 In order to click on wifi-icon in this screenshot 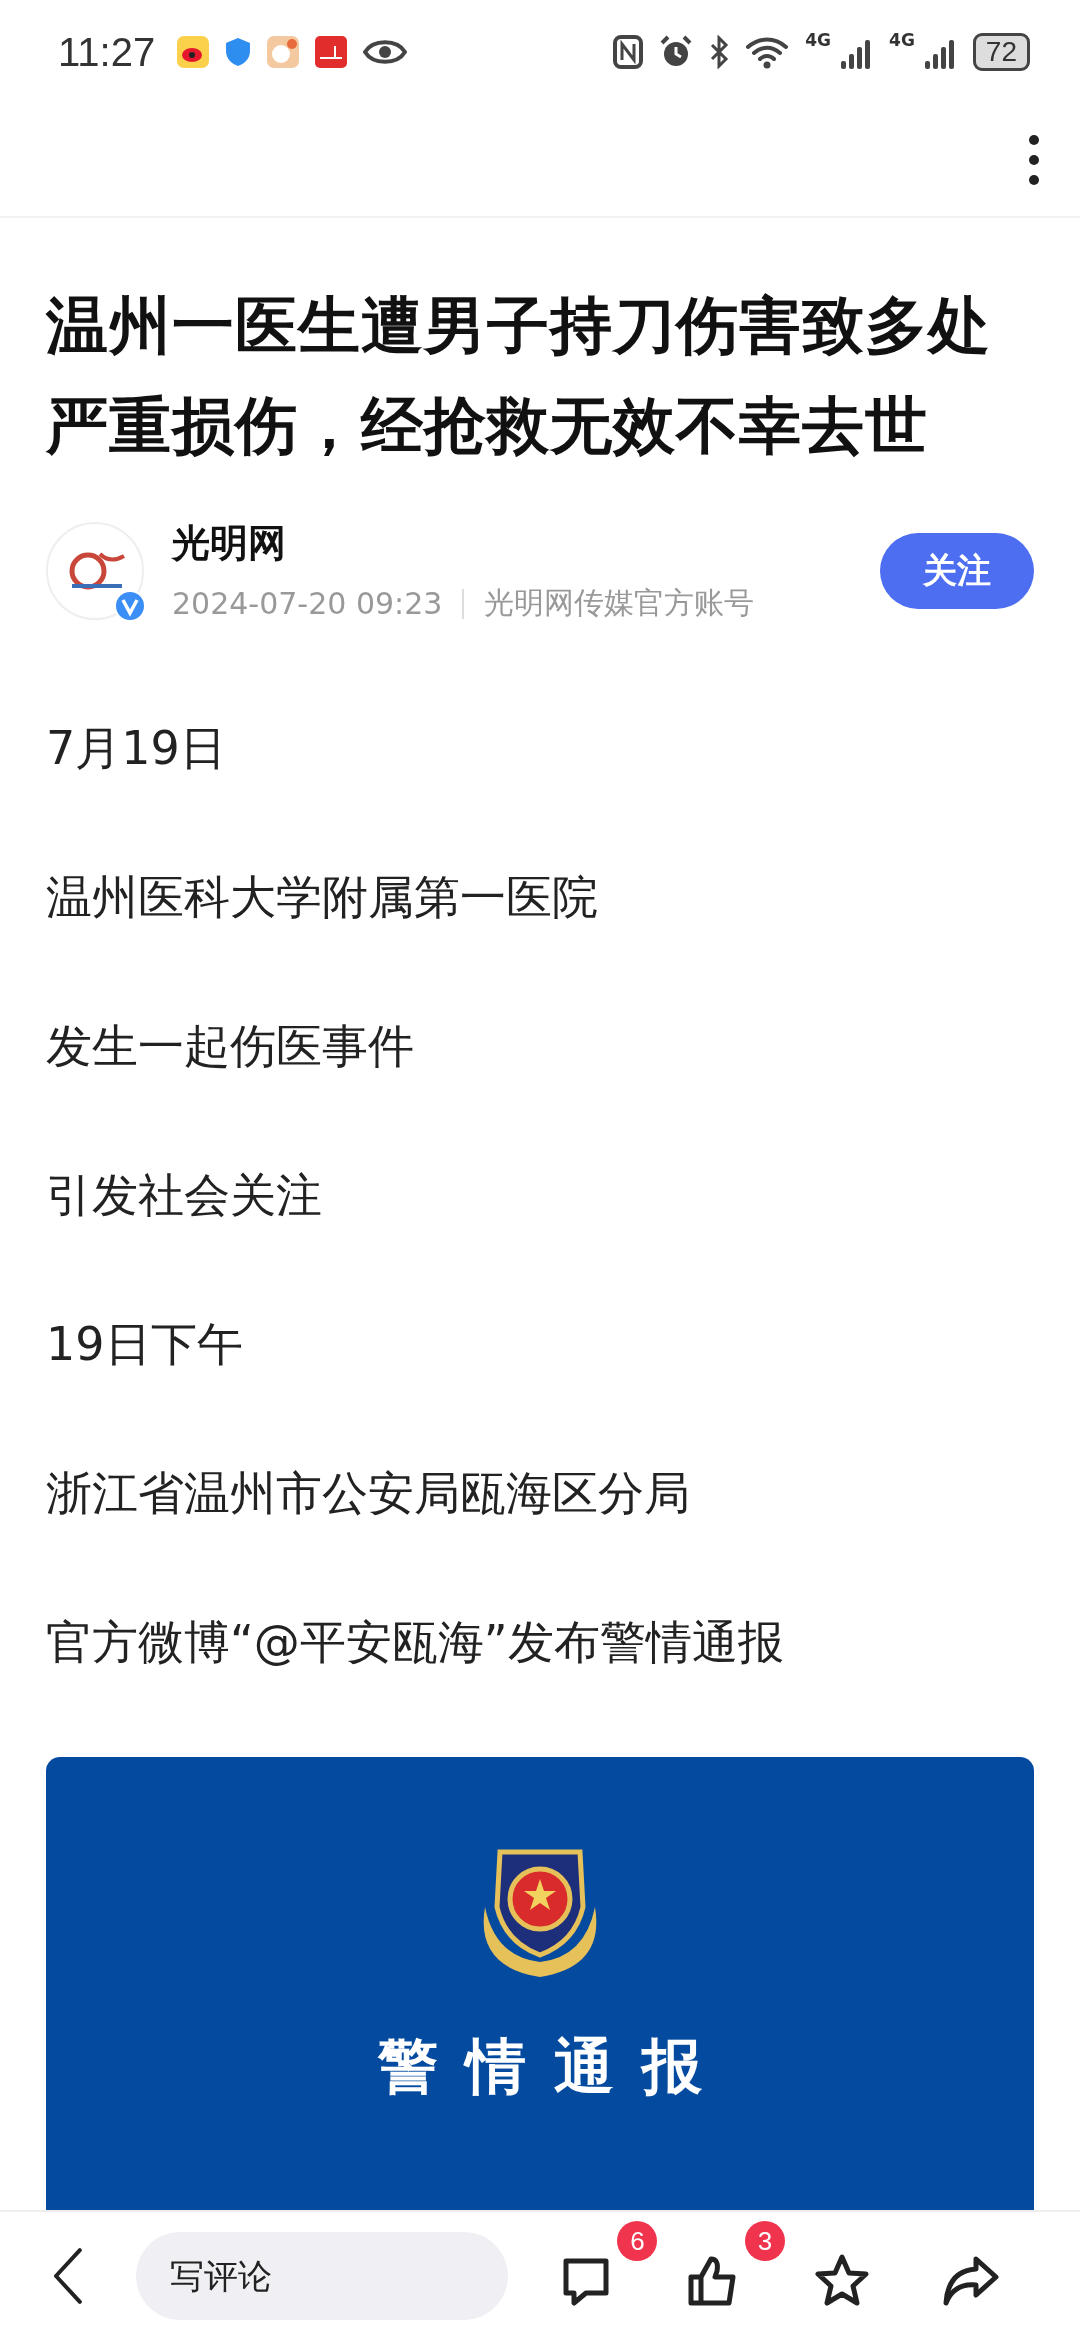, I will do `click(767, 52)`.